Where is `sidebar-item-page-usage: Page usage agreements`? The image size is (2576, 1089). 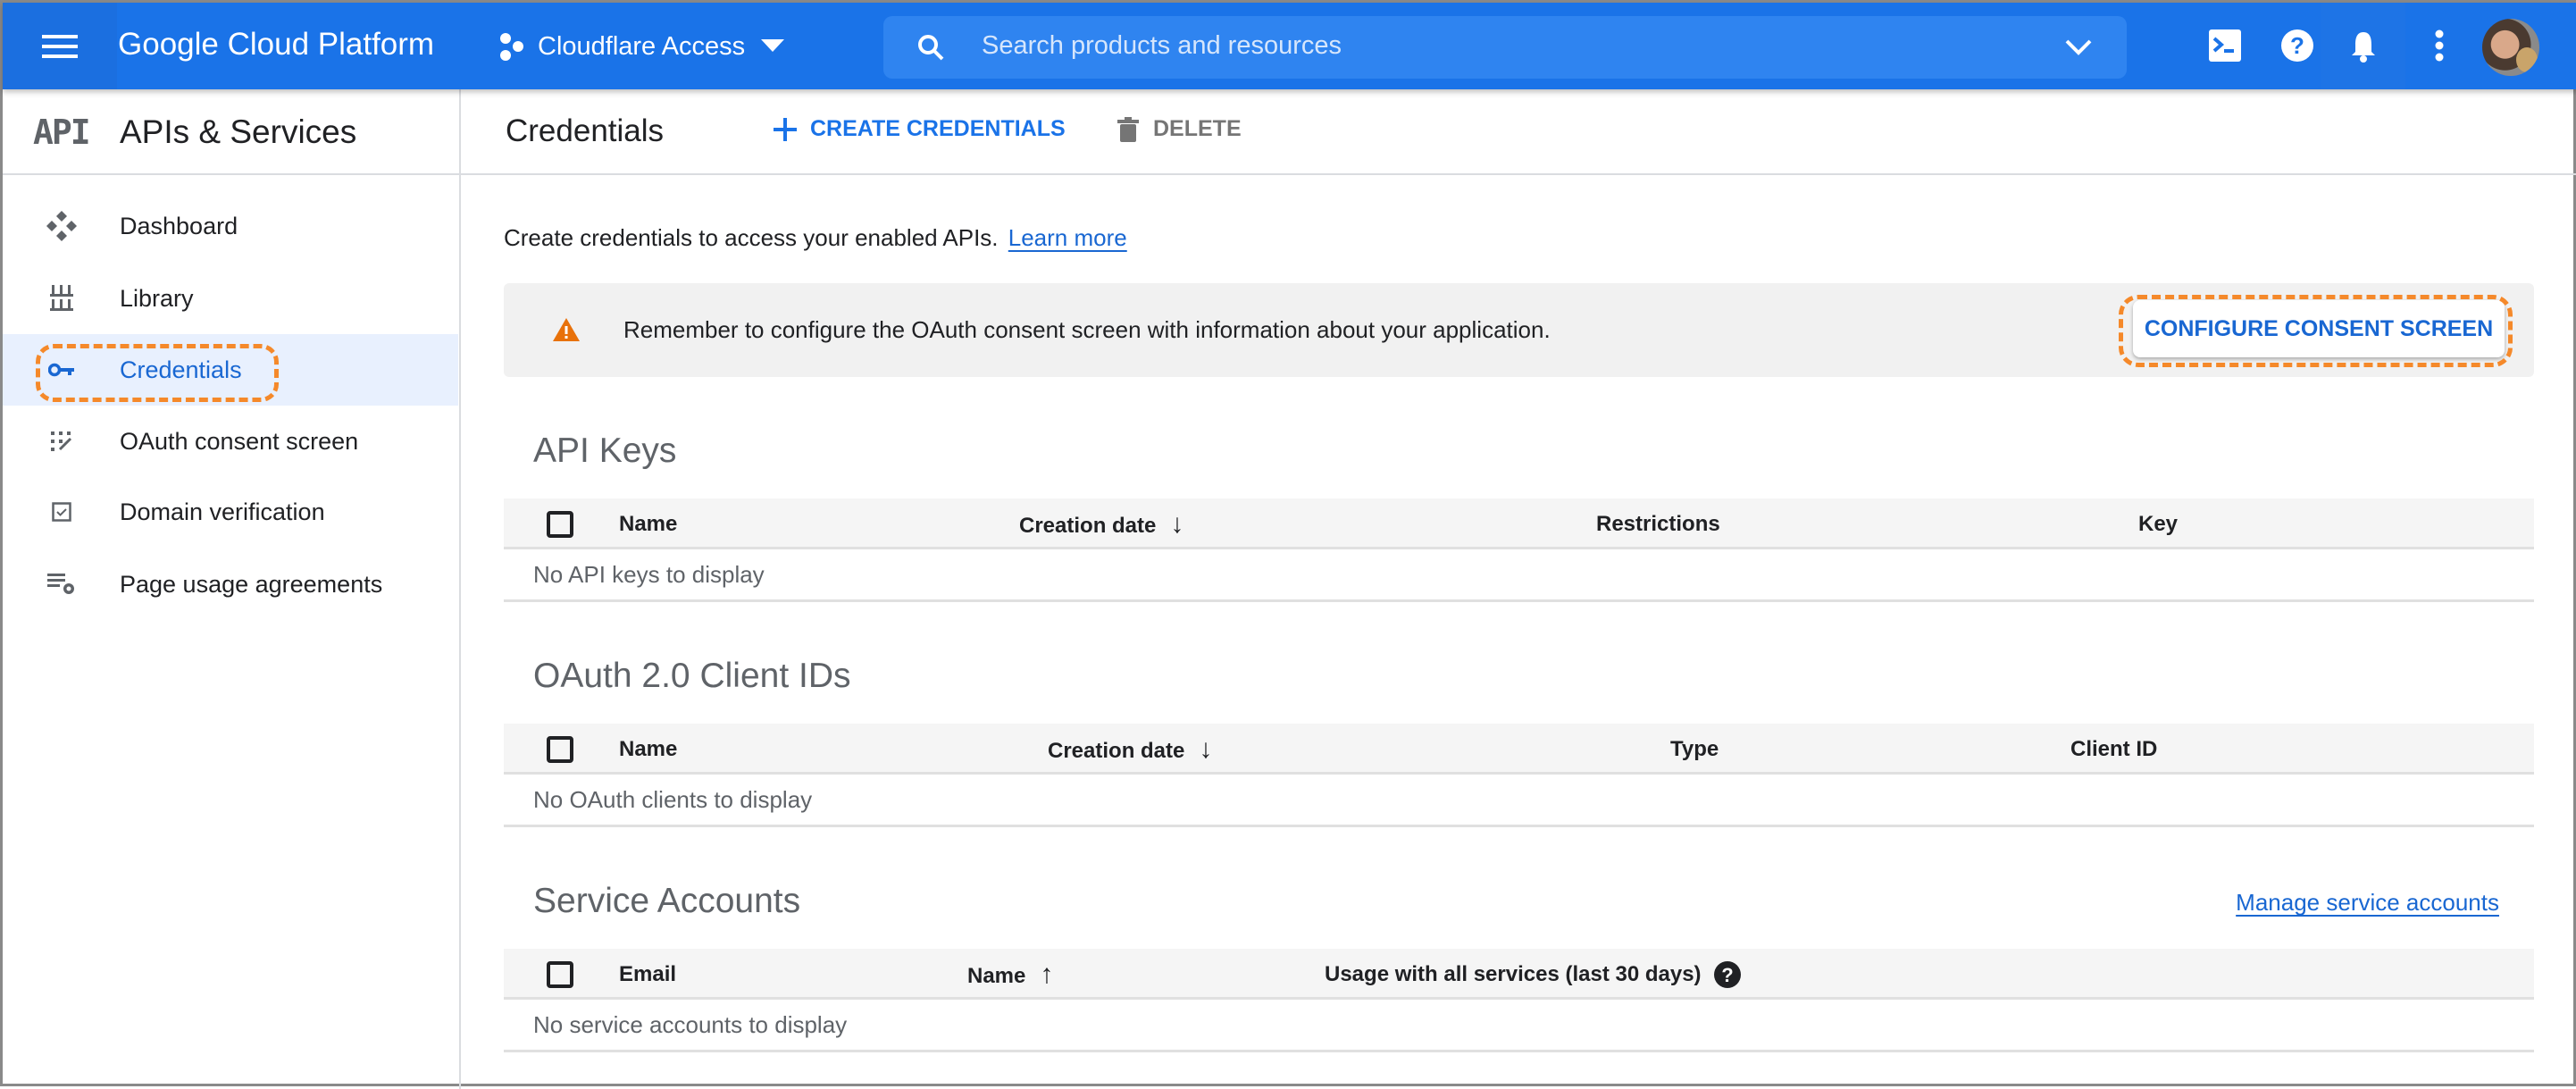
sidebar-item-page-usage: Page usage agreements is located at coordinates (231, 584).